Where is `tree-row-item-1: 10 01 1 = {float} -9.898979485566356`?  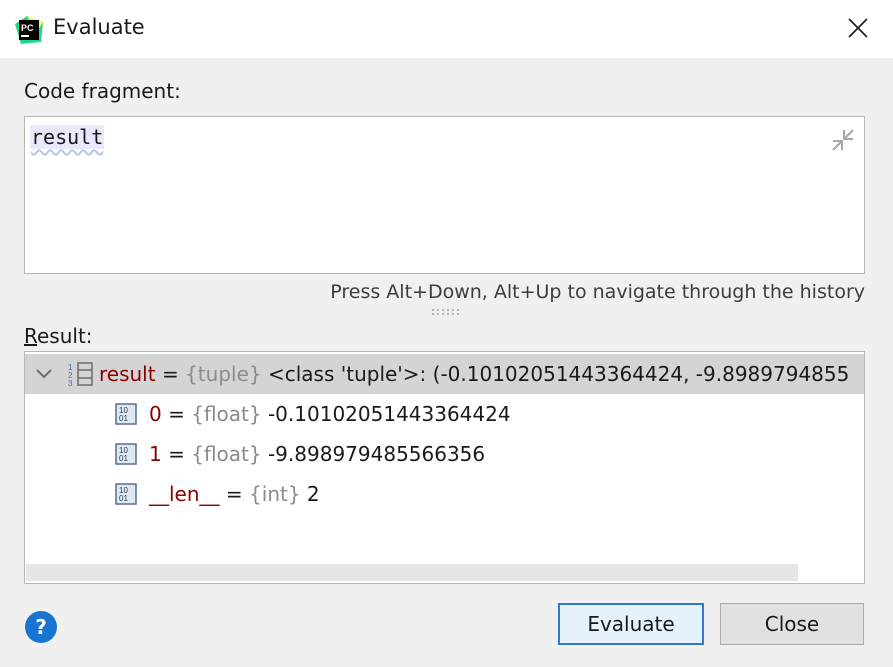 tree-row-item-1: 10 01 1 = {float} -9.898979485566356 is located at coordinates (444, 454).